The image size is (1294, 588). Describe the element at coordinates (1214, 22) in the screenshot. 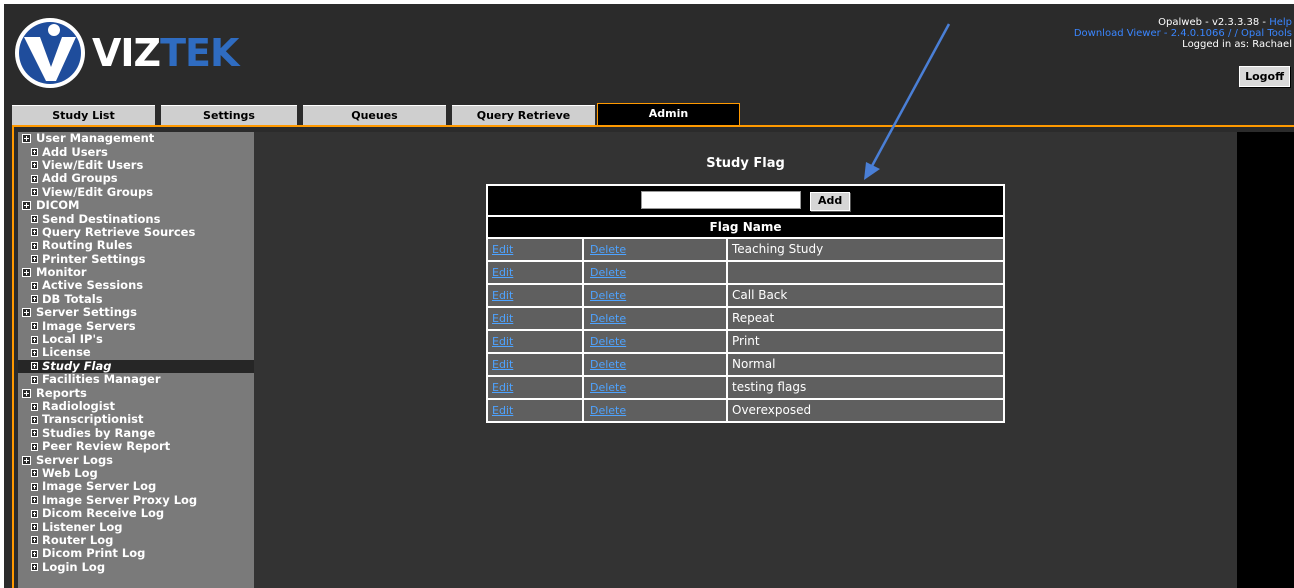

I see `app-version: Opalweb - v2.3.3.38 -` at that location.